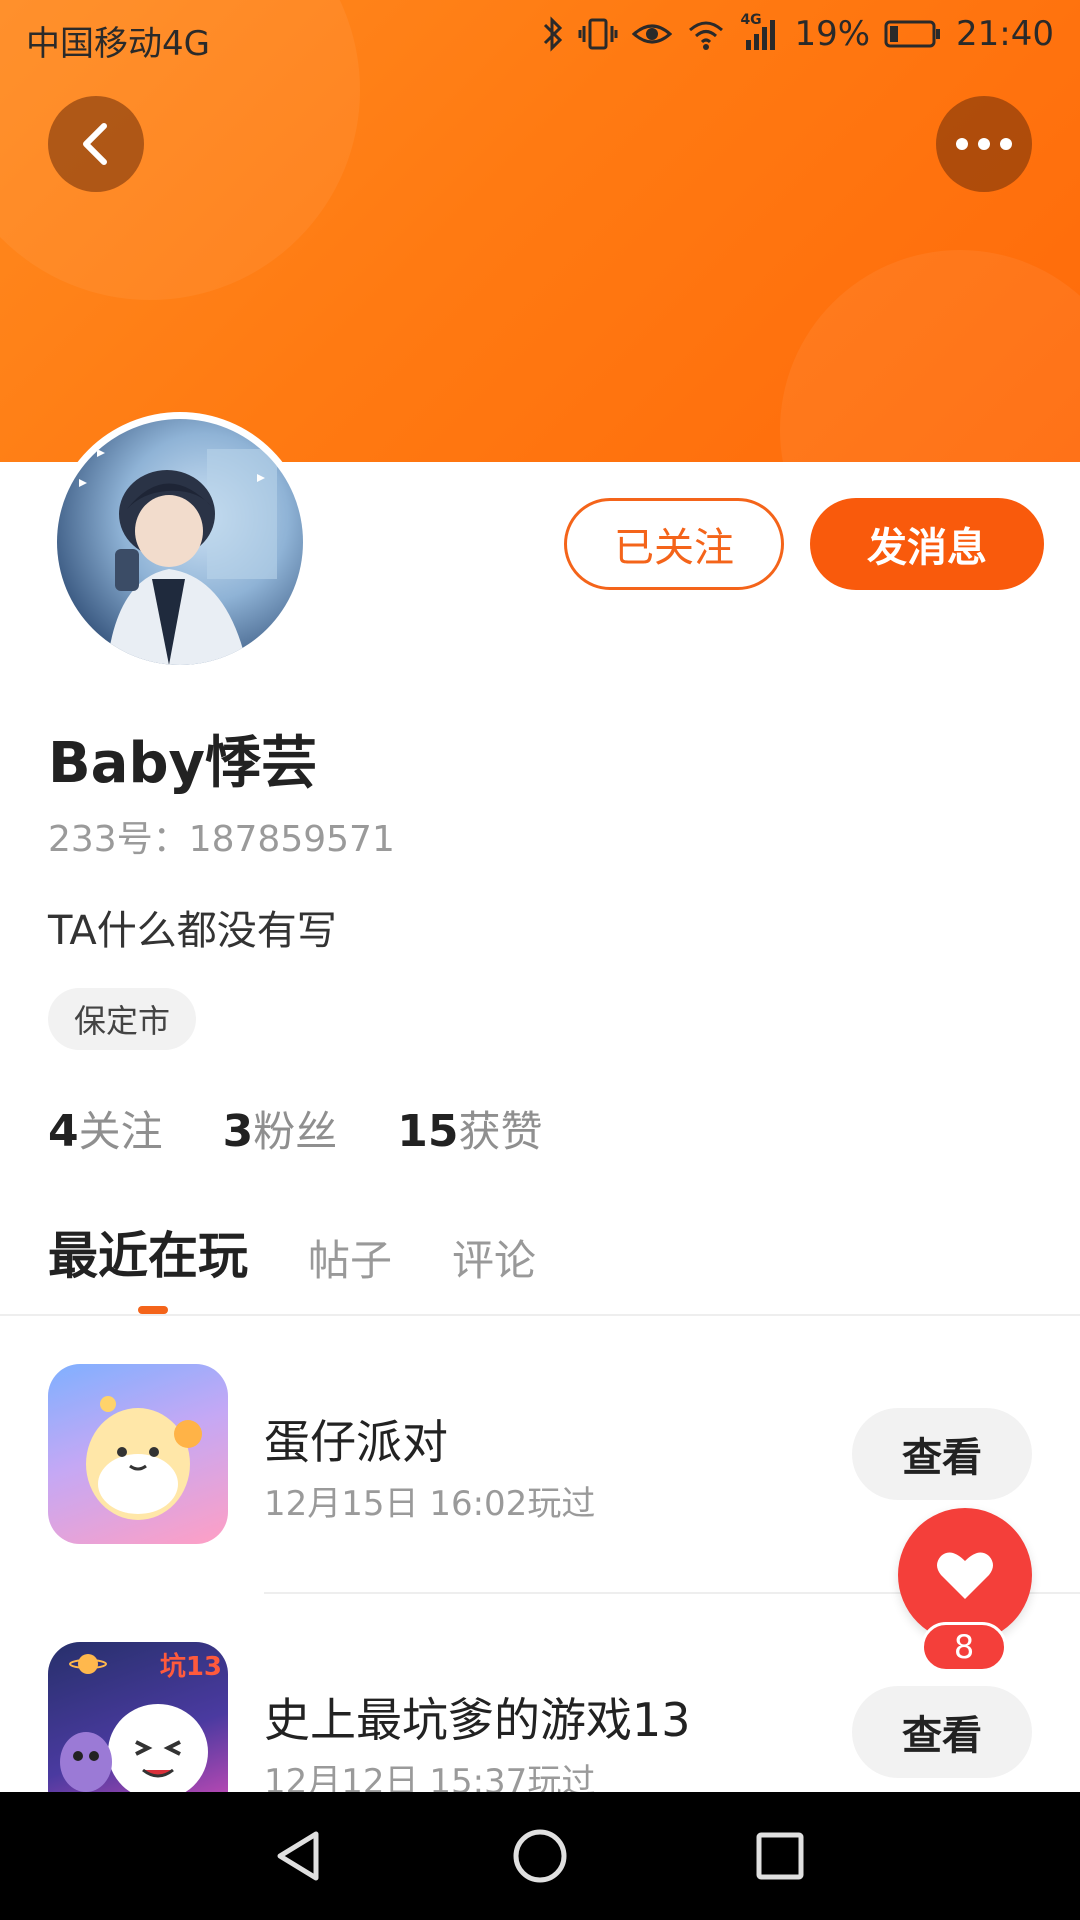 This screenshot has height=1920, width=1080. I want to click on network-badge: 4G, so click(751, 20).